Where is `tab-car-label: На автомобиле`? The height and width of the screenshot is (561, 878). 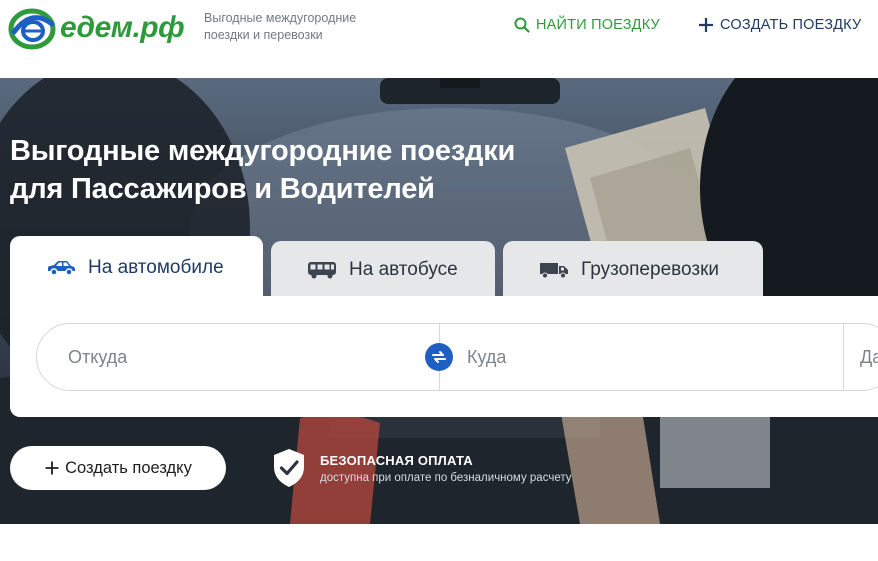
tab-car-label: На автомобиле is located at coordinates (156, 267).